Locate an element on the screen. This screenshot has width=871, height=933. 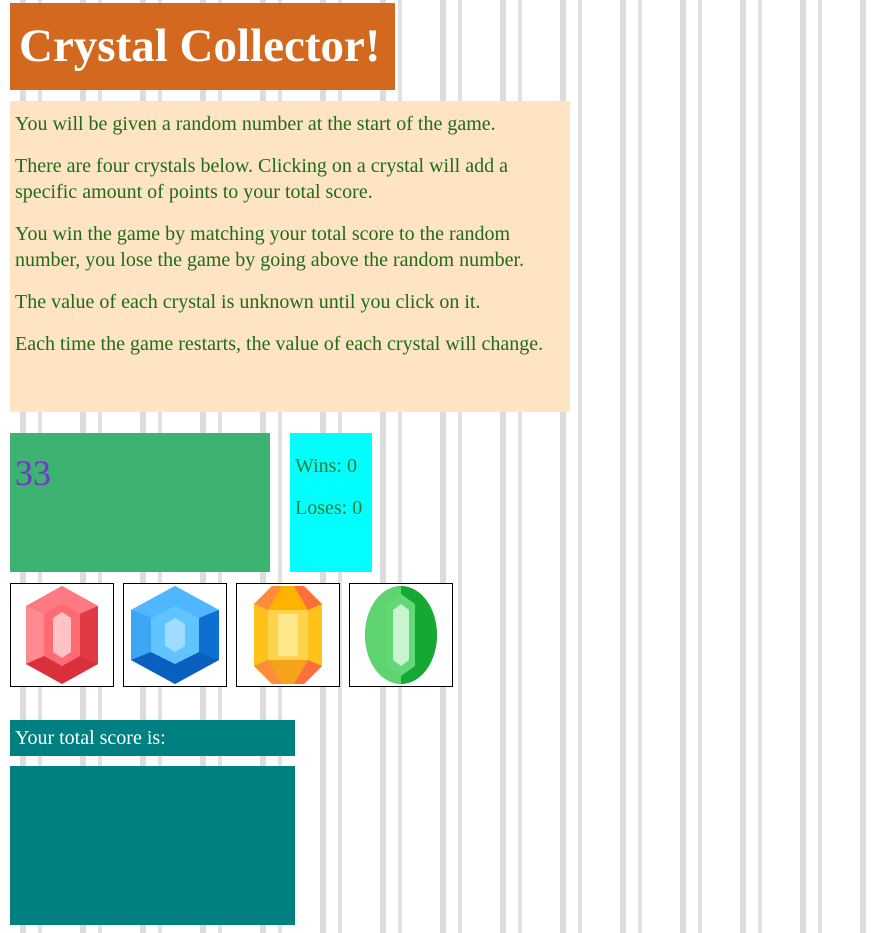
crystal-button-green is located at coordinates (401, 635).